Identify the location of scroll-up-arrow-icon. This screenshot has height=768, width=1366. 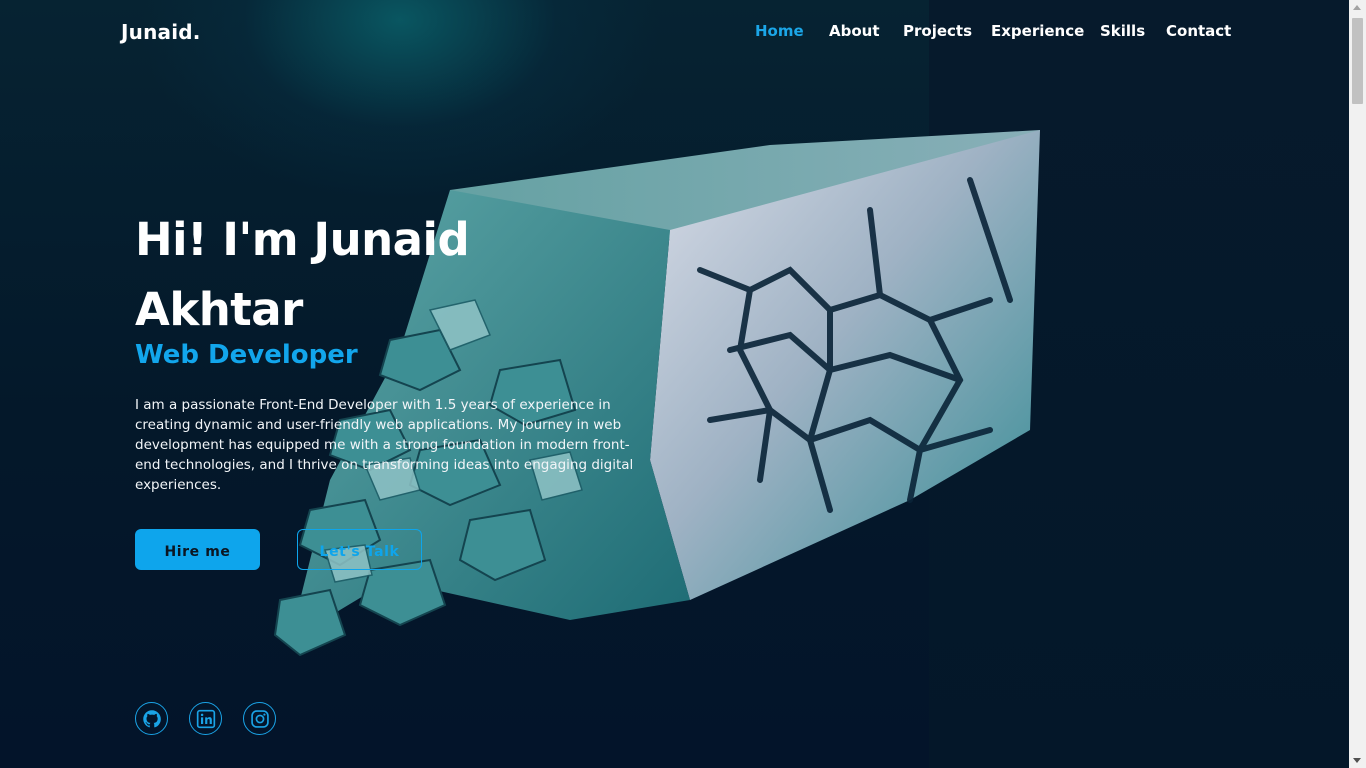
(1357, 7).